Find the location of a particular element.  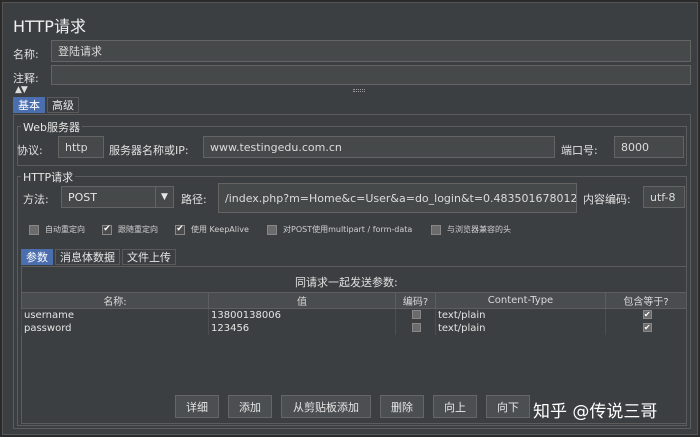

web-server-group-label: Web服务器 is located at coordinates (51, 127).